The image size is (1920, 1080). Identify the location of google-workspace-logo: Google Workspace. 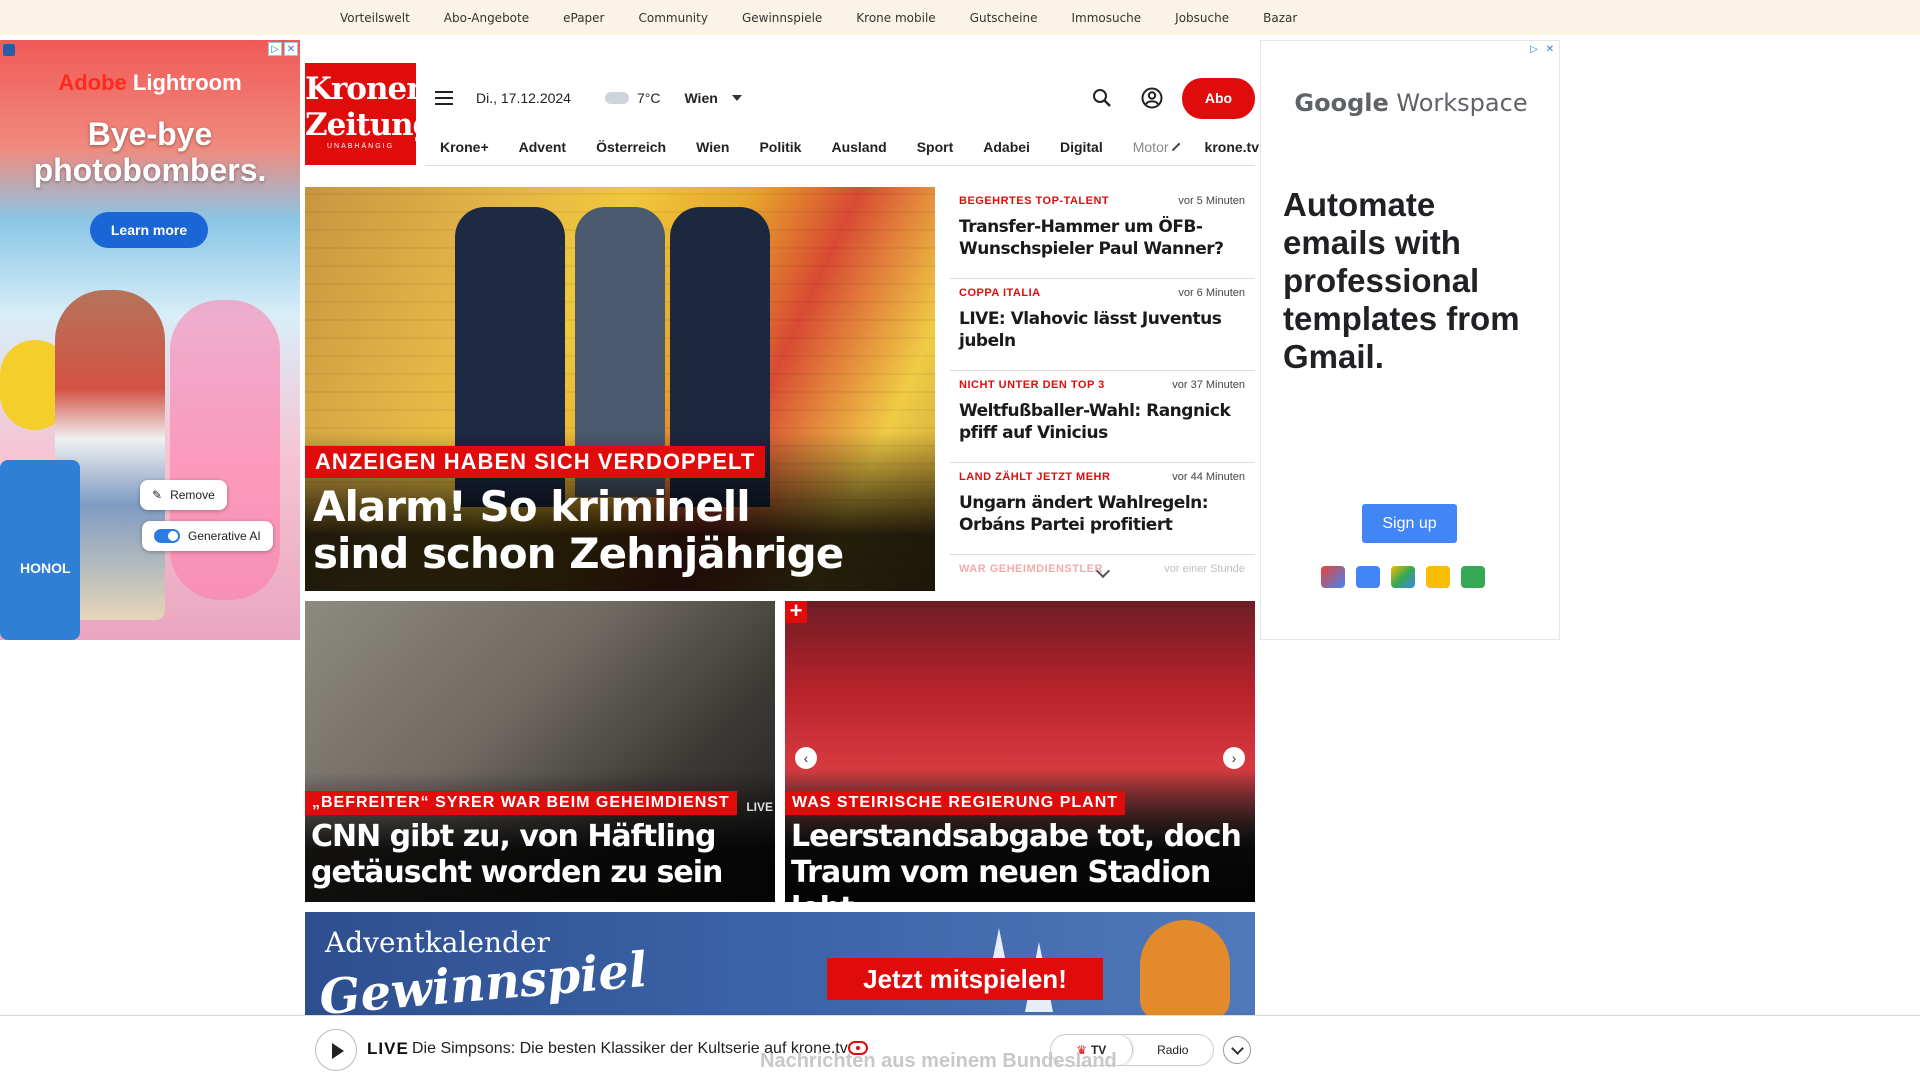
(1411, 103).